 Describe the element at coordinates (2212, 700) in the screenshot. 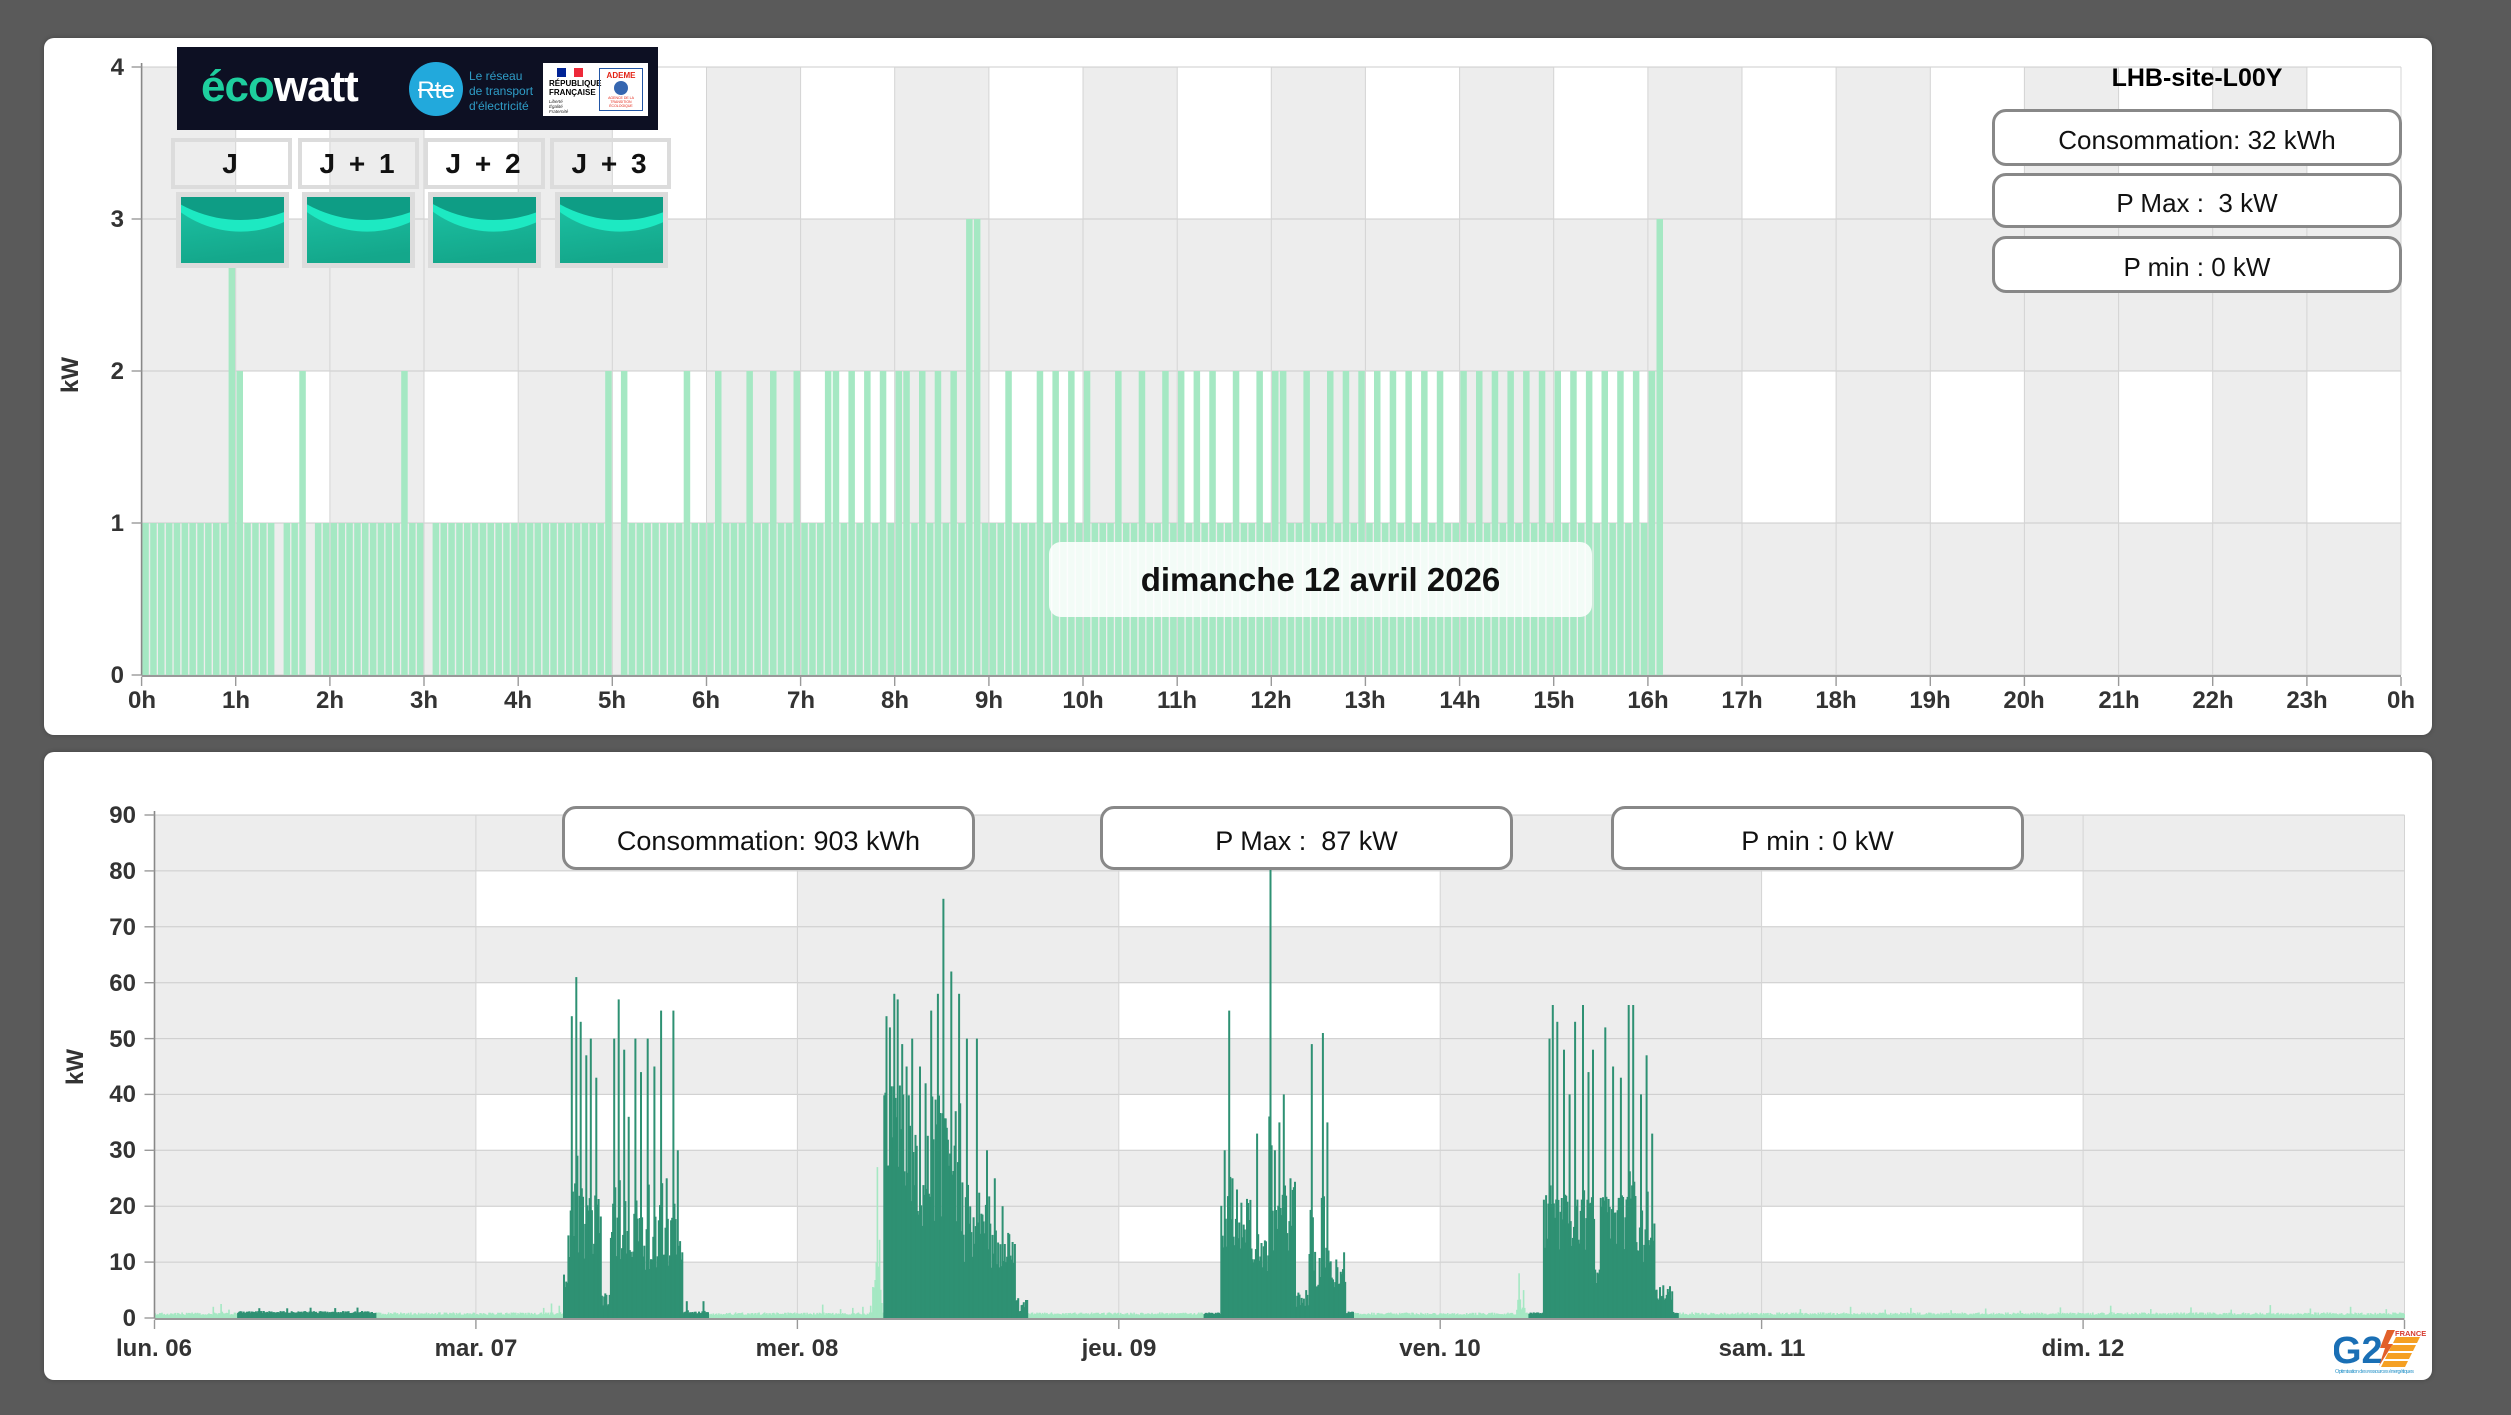

I see `svg-text: 22h` at that location.